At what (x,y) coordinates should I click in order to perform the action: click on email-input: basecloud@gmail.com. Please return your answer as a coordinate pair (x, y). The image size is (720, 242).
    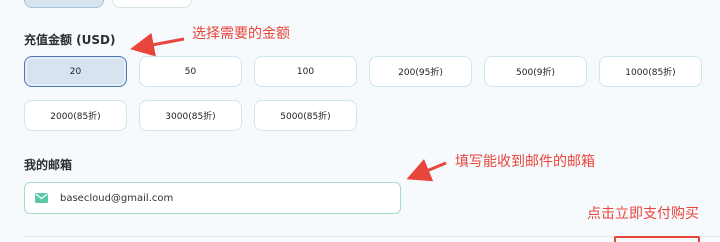
    Looking at the image, I should click on (212, 198).